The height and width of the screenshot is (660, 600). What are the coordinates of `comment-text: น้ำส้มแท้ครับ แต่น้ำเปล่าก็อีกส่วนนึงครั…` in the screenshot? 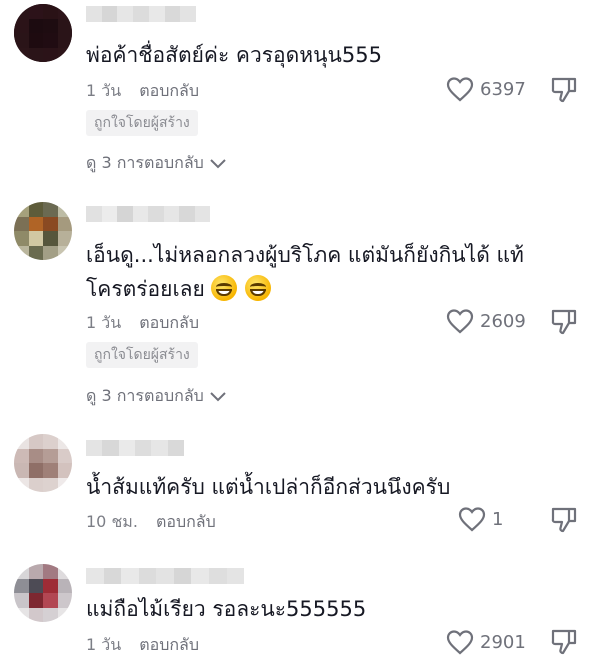 It's located at (268, 487).